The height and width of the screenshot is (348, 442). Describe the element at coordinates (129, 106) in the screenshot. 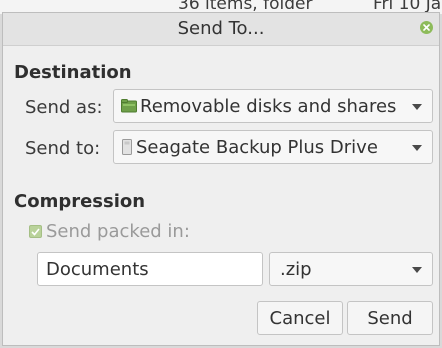

I see `drive-folder-icon` at that location.